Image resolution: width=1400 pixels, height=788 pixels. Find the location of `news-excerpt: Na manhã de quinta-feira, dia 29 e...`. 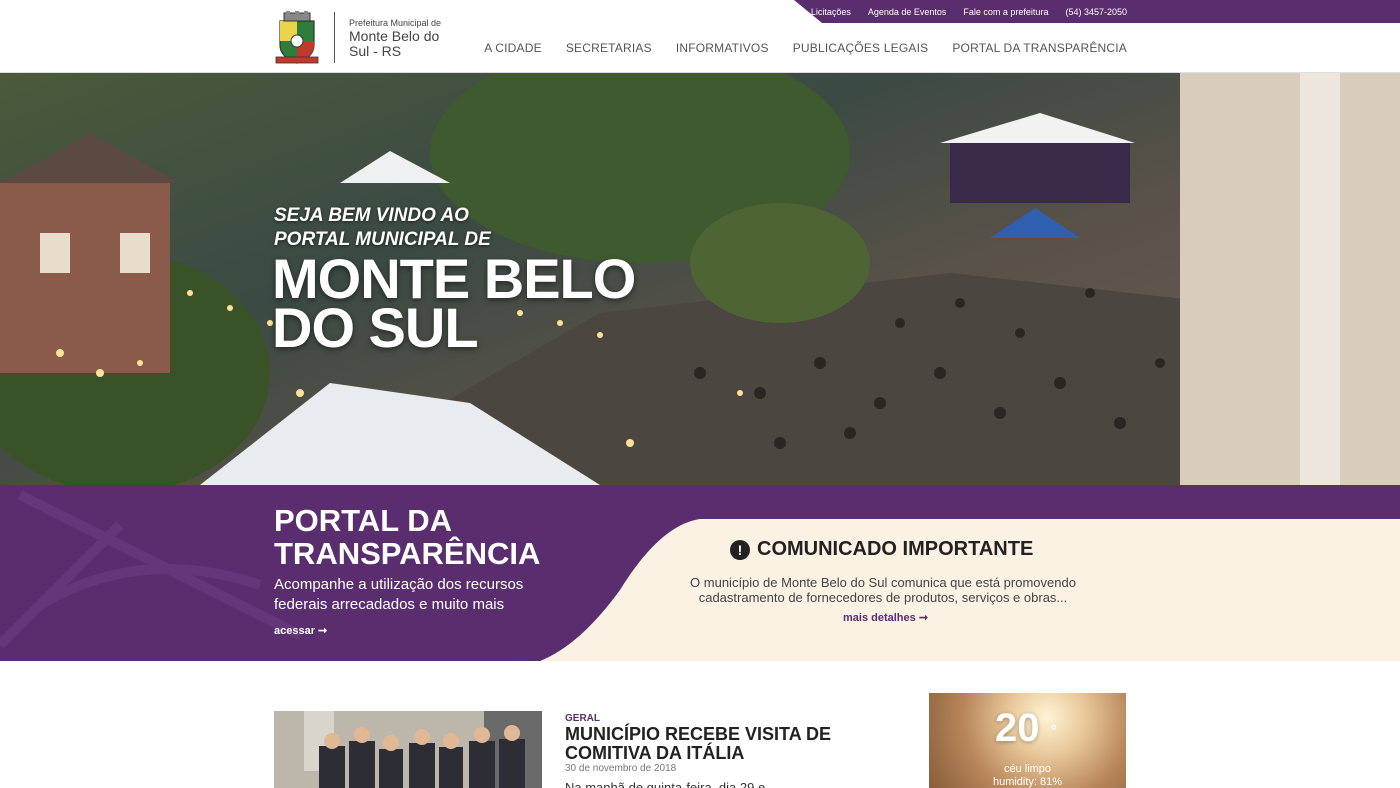

news-excerpt: Na manhã de quinta-feira, dia 29 e... is located at coordinates (671, 784).